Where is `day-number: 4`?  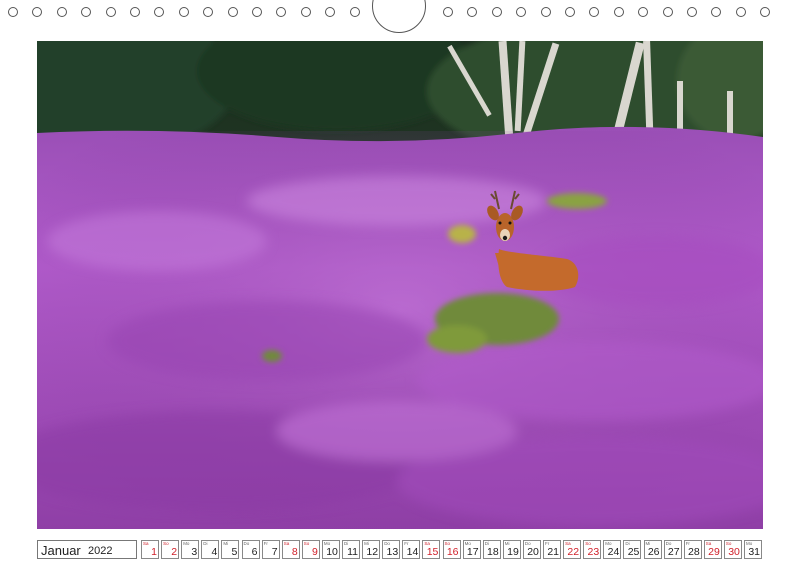 day-number: 4 is located at coordinates (214, 552).